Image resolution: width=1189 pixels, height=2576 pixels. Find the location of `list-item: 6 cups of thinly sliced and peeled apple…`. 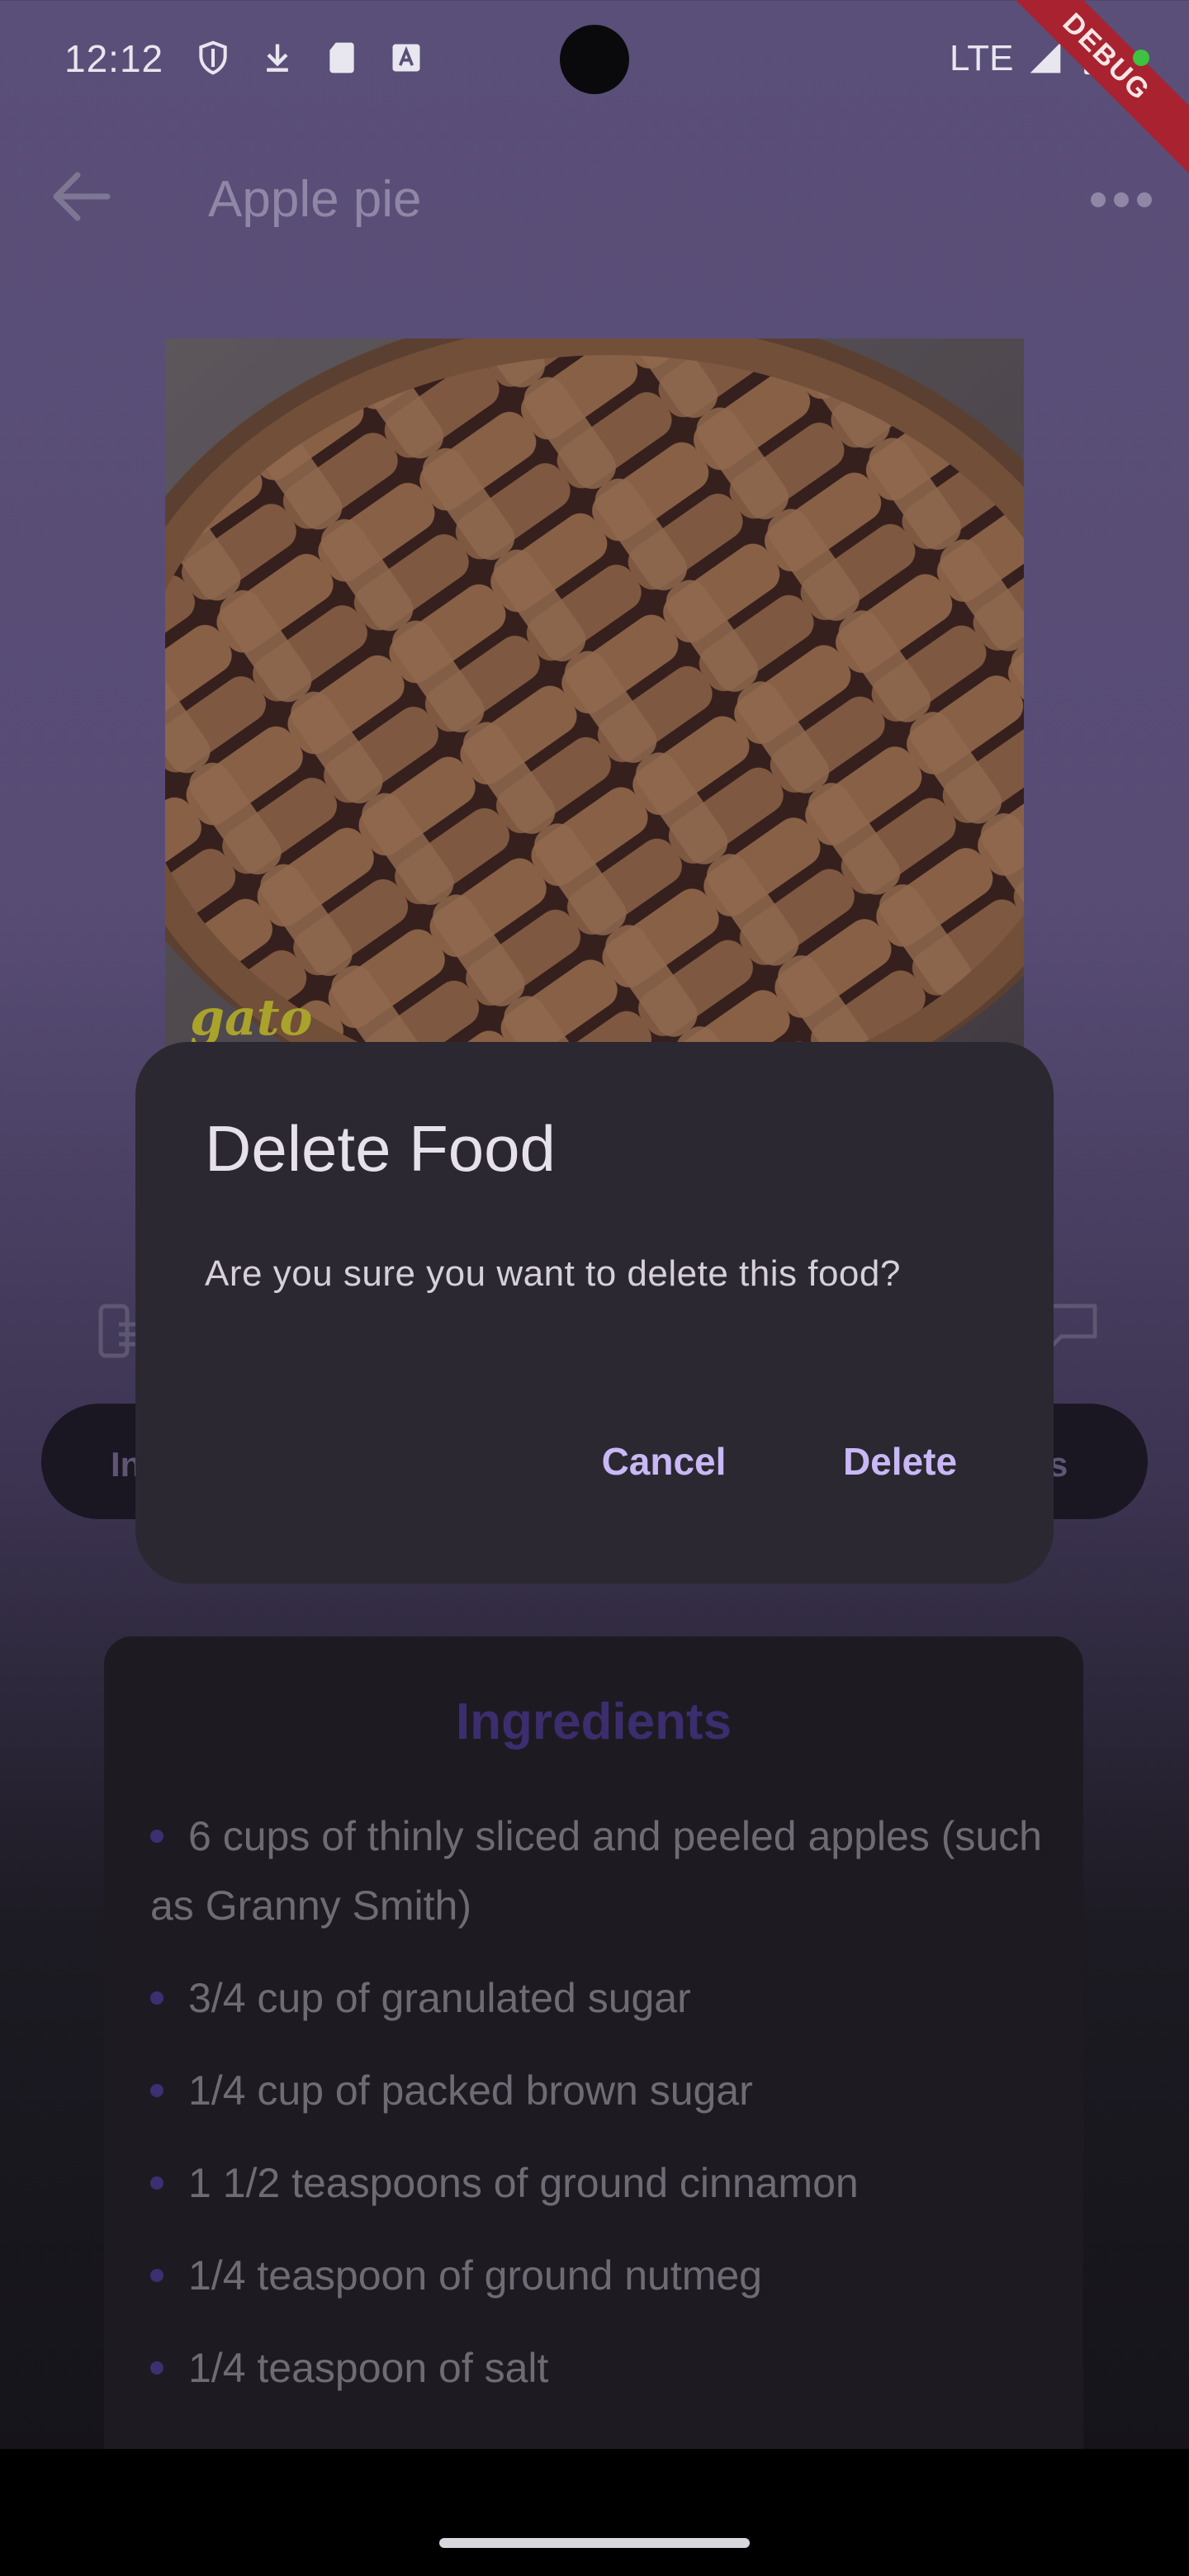

list-item: 6 cups of thinly sliced and peeled apple… is located at coordinates (604, 1871).